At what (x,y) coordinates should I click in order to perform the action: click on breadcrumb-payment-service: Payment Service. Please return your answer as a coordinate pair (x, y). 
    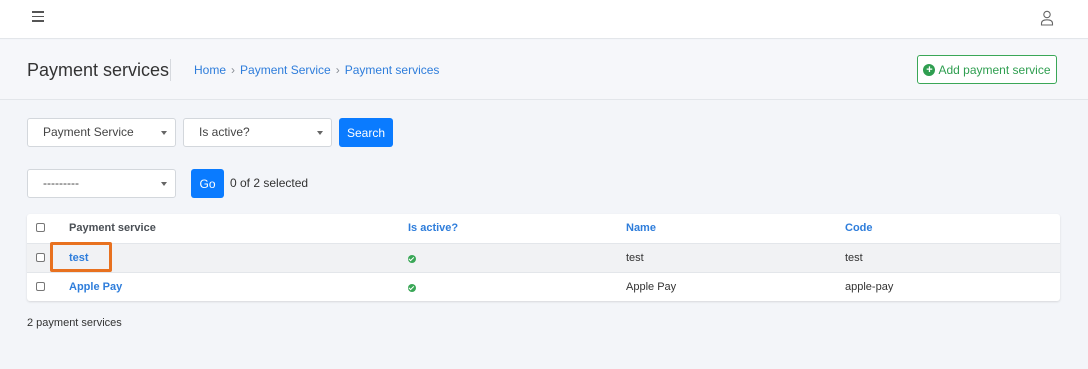
    Looking at the image, I should click on (285, 70).